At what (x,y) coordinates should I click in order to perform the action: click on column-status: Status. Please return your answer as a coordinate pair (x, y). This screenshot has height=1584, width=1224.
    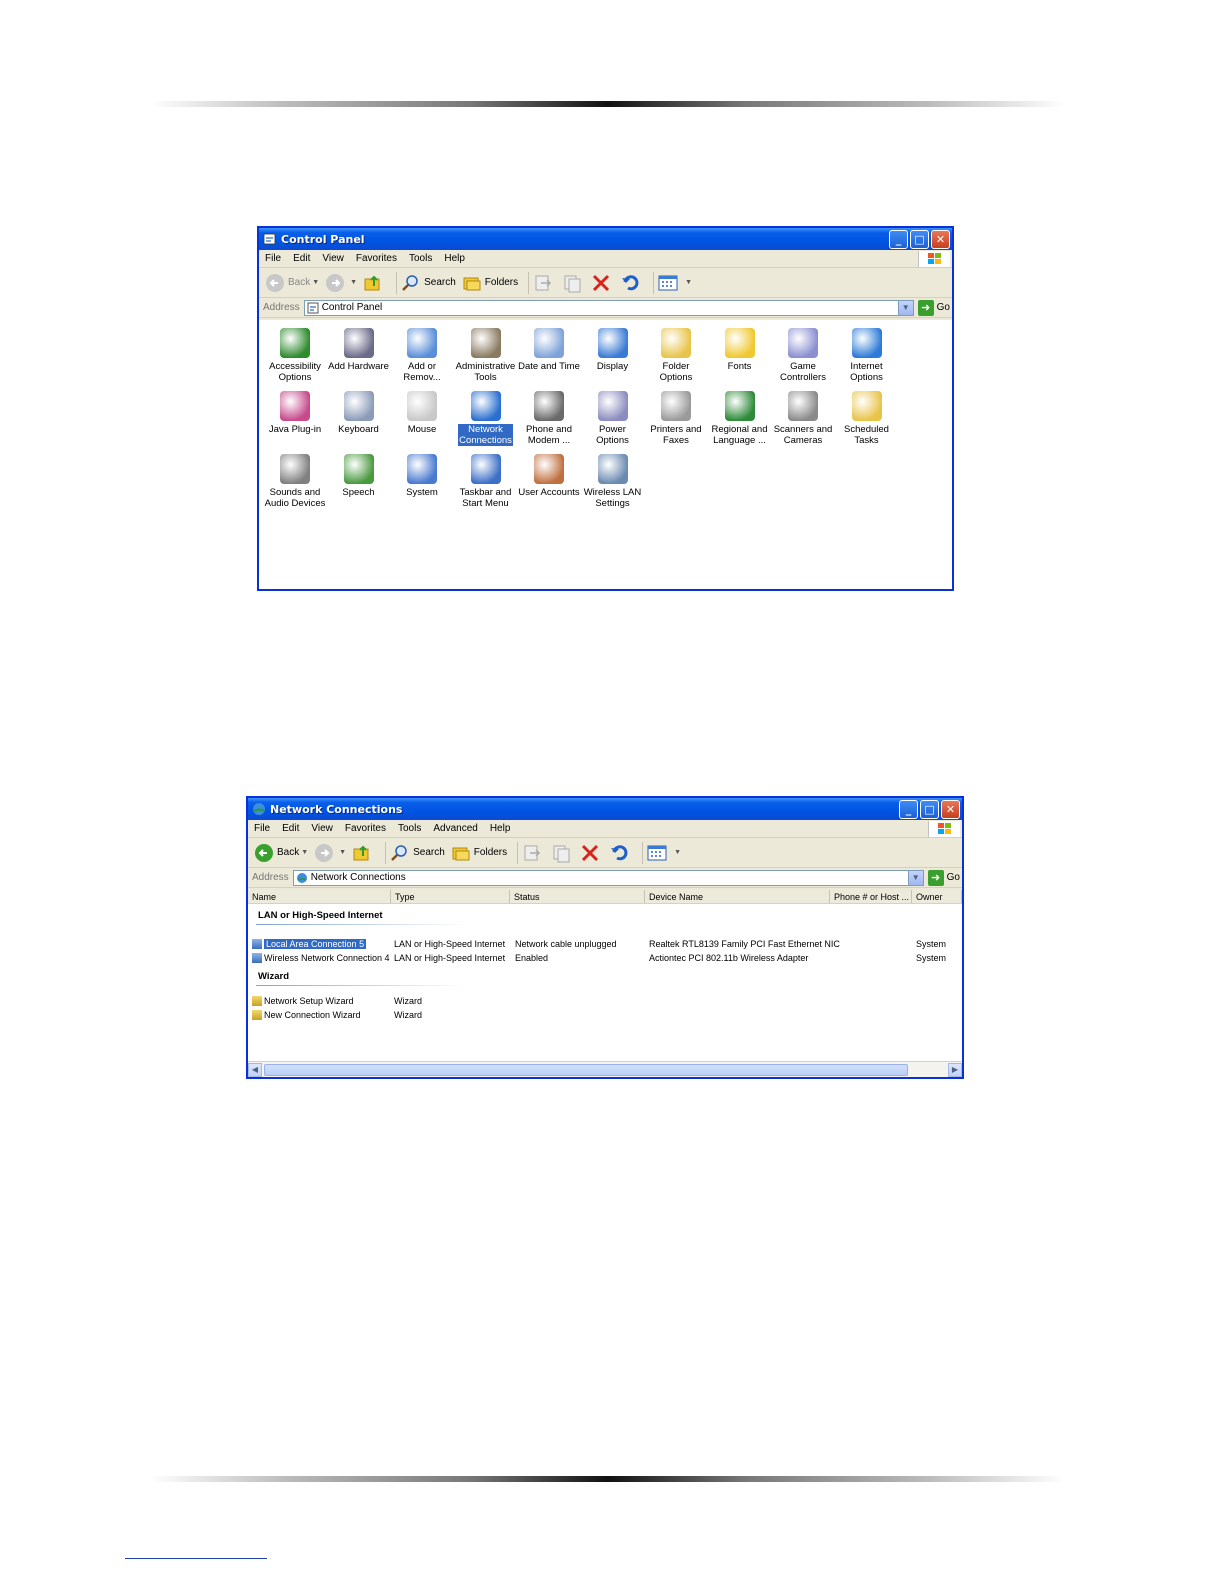
    Looking at the image, I should click on (577, 896).